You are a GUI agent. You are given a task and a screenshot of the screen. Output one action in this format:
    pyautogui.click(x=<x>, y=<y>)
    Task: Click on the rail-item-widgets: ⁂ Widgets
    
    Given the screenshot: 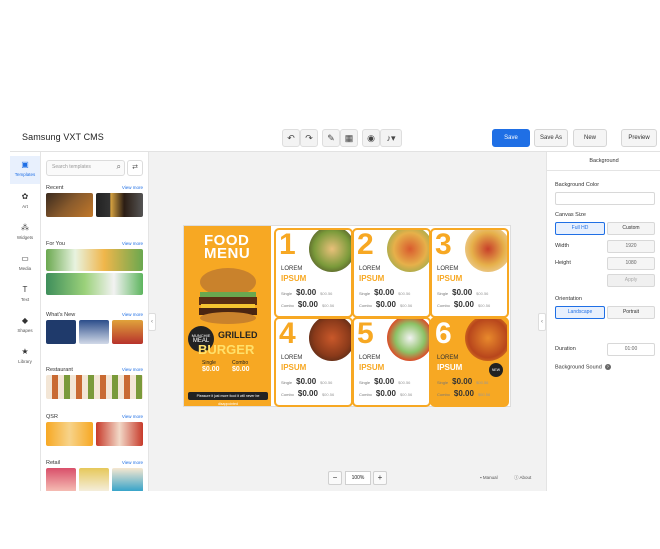 What is the action you would take?
    pyautogui.click(x=25, y=233)
    